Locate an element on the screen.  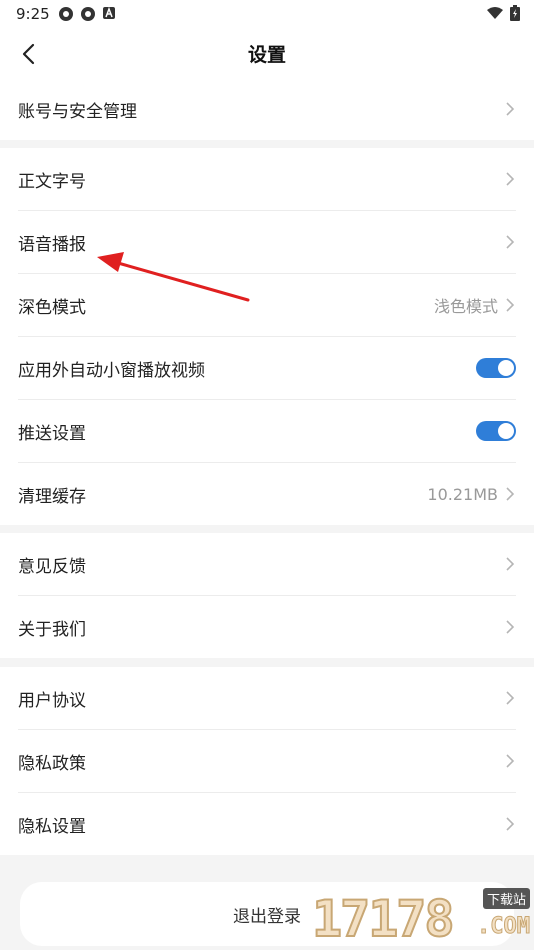
settings-item-label: 语音播报 is located at coordinates (52, 244).